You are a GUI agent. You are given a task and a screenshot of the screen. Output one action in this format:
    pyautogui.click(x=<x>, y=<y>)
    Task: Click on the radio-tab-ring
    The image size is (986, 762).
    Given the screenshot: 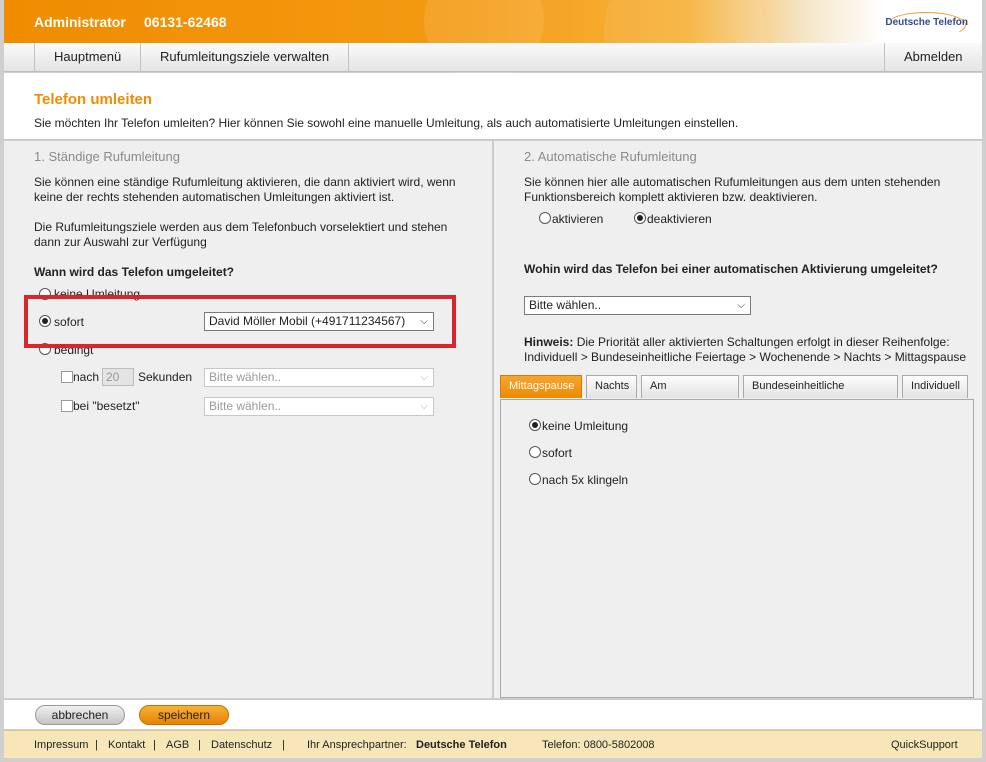 What is the action you would take?
    pyautogui.click(x=535, y=479)
    